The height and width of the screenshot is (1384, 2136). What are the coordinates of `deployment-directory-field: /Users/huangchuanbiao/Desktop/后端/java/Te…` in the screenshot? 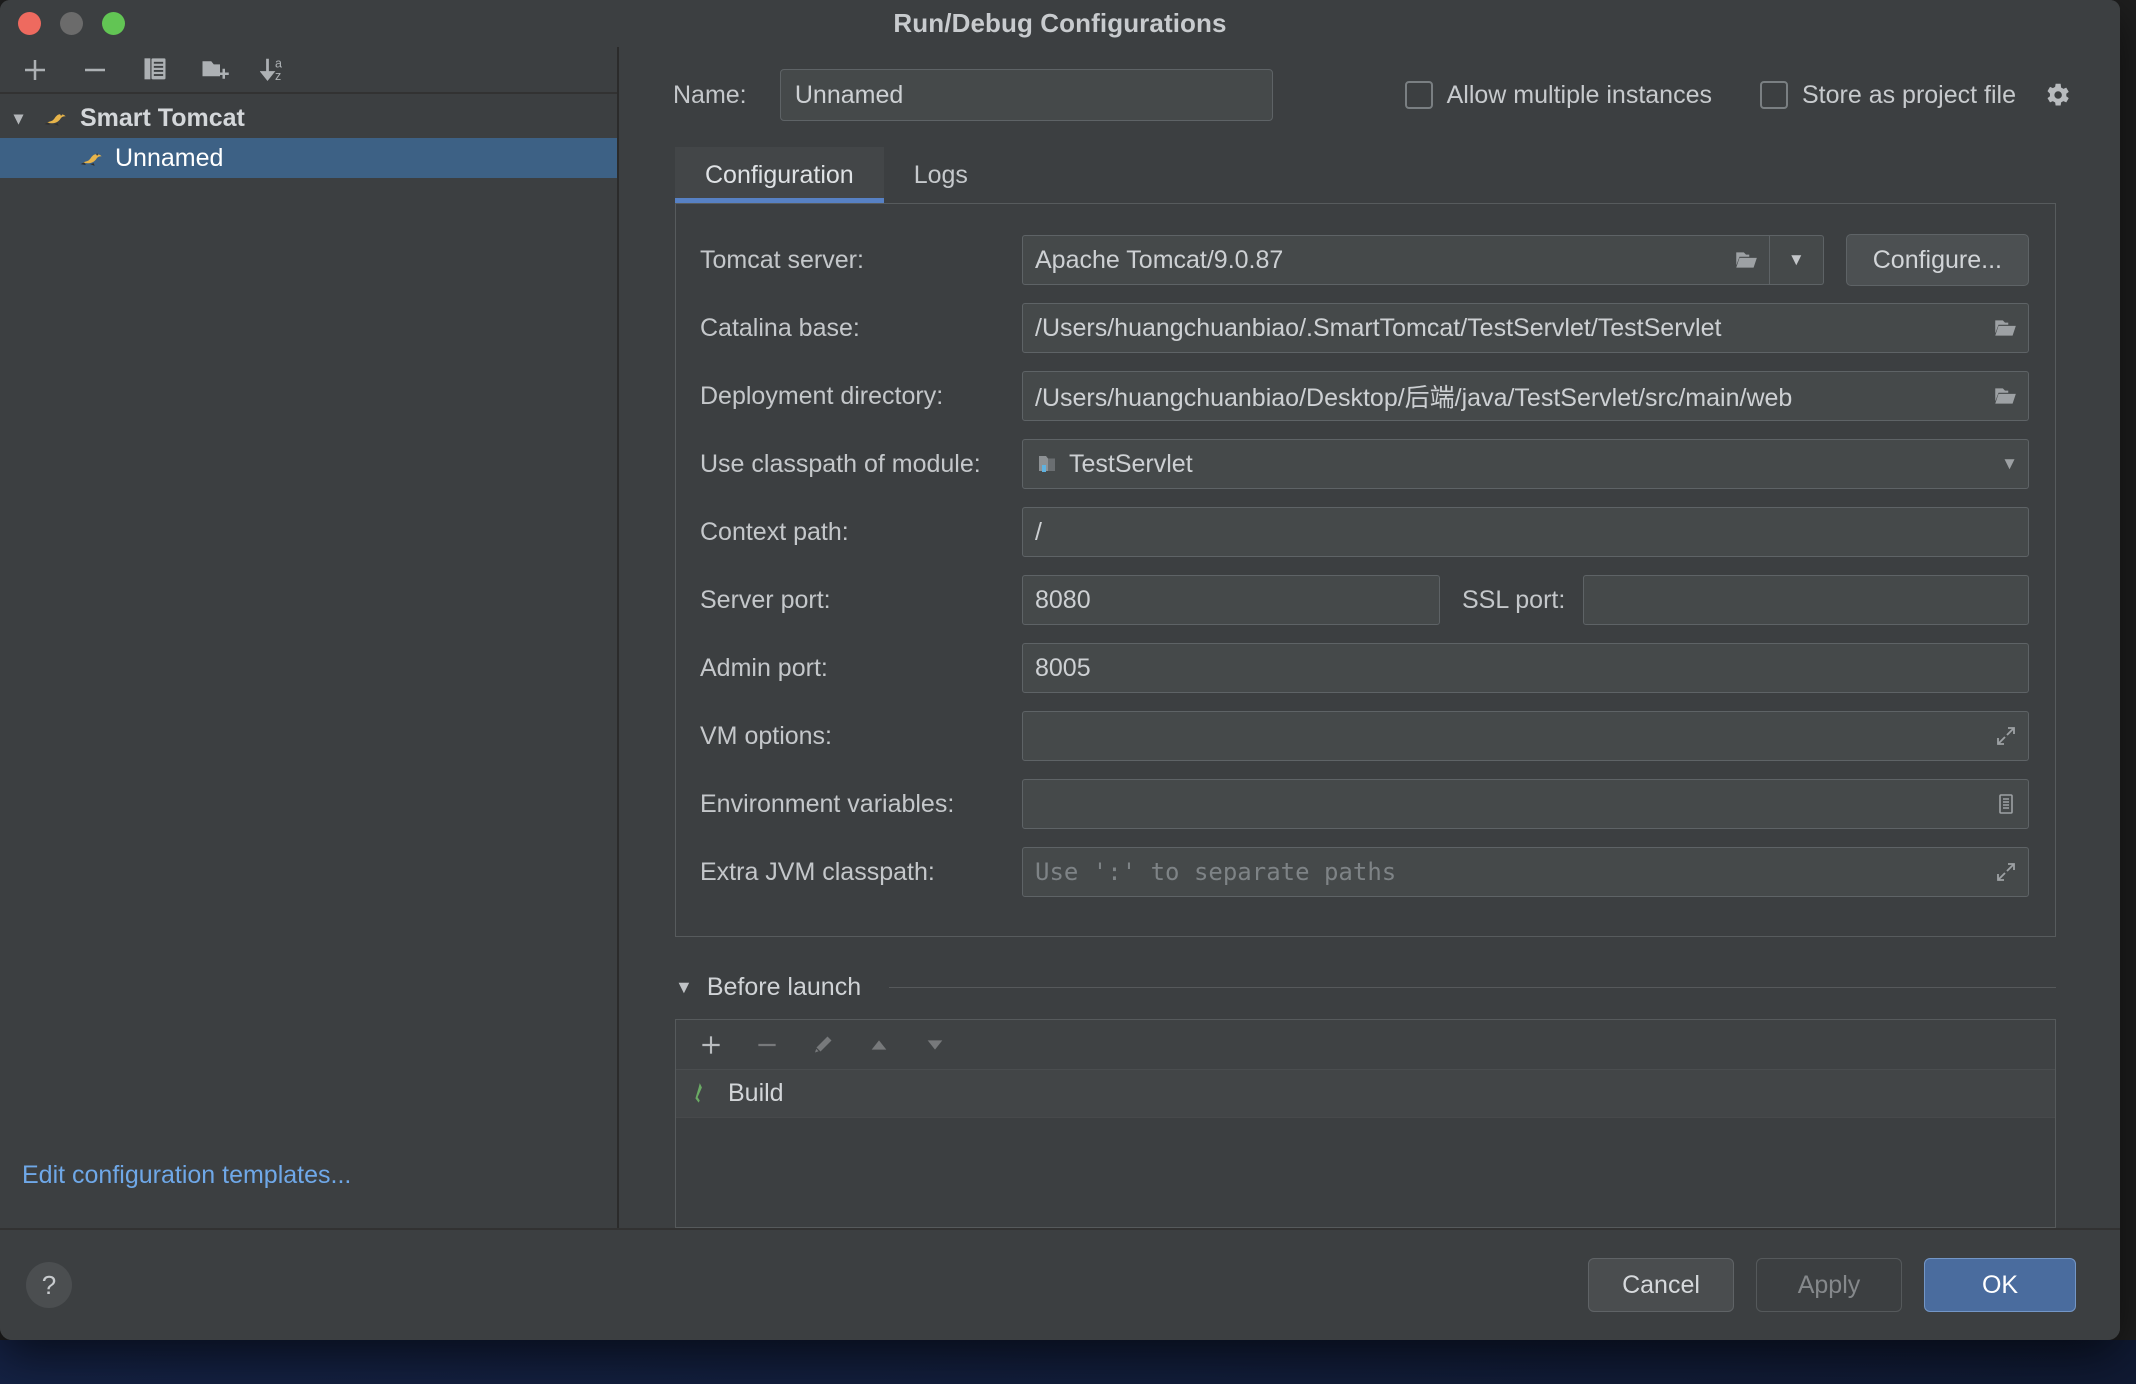 It's located at (1525, 396).